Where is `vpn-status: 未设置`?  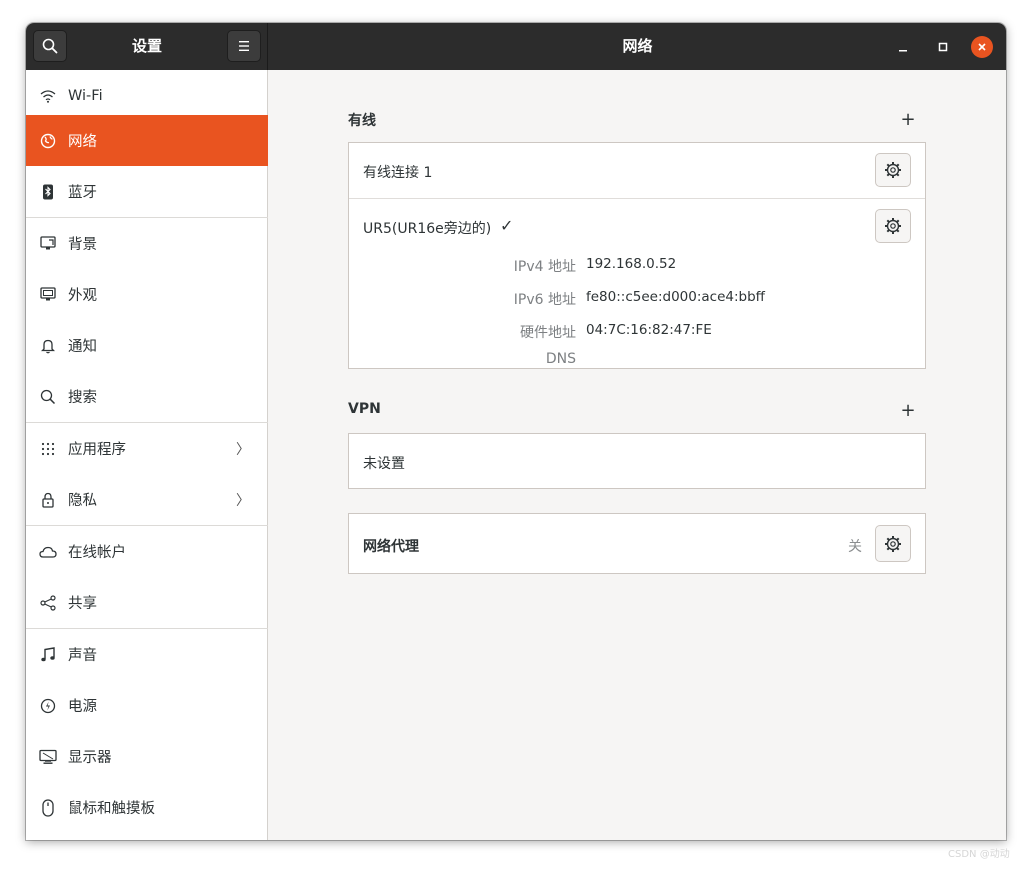
vpn-status: 未设置 is located at coordinates (384, 464).